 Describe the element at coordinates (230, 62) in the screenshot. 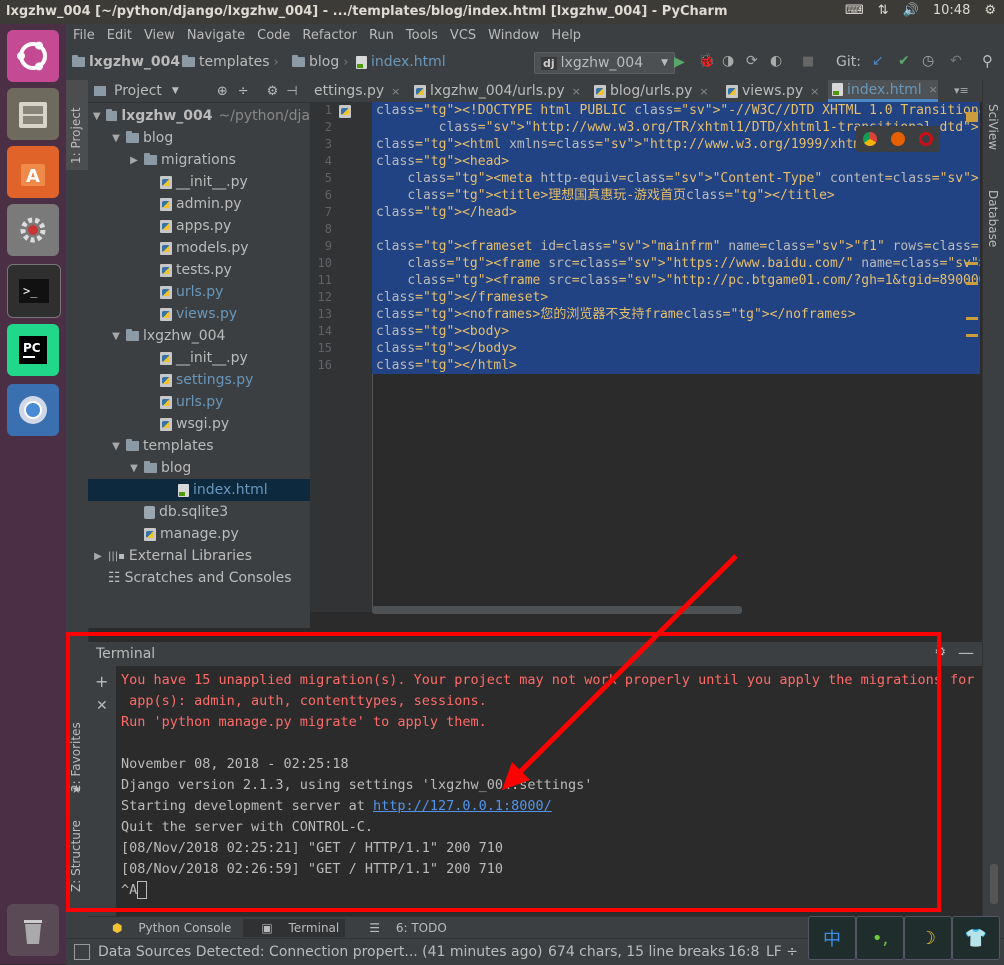

I see `breadcrumb-templates: templates ›` at that location.